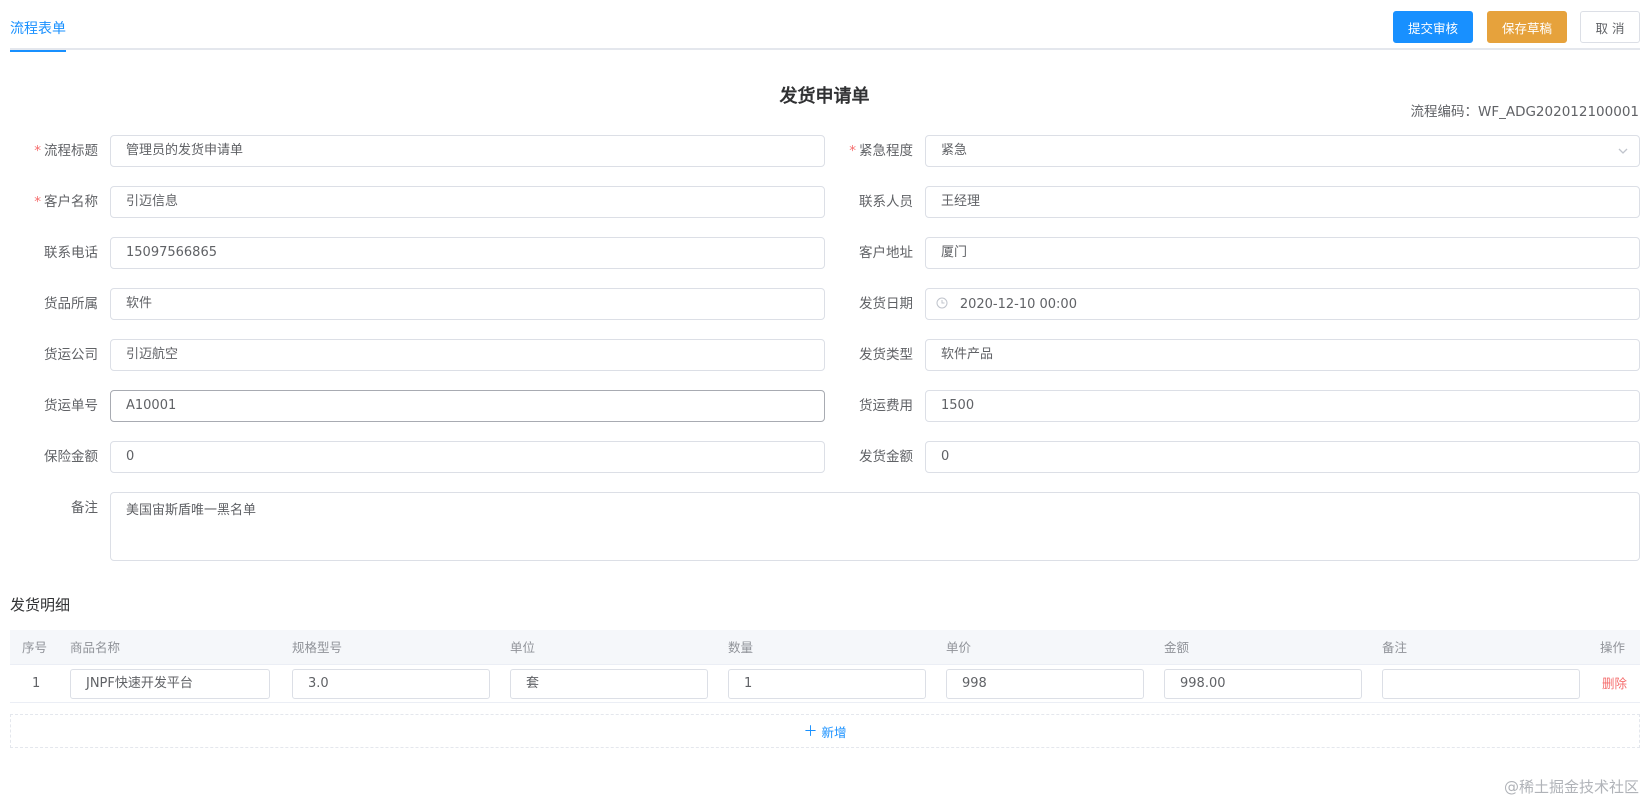  I want to click on contact-phone-input: 15097566865, so click(467, 253).